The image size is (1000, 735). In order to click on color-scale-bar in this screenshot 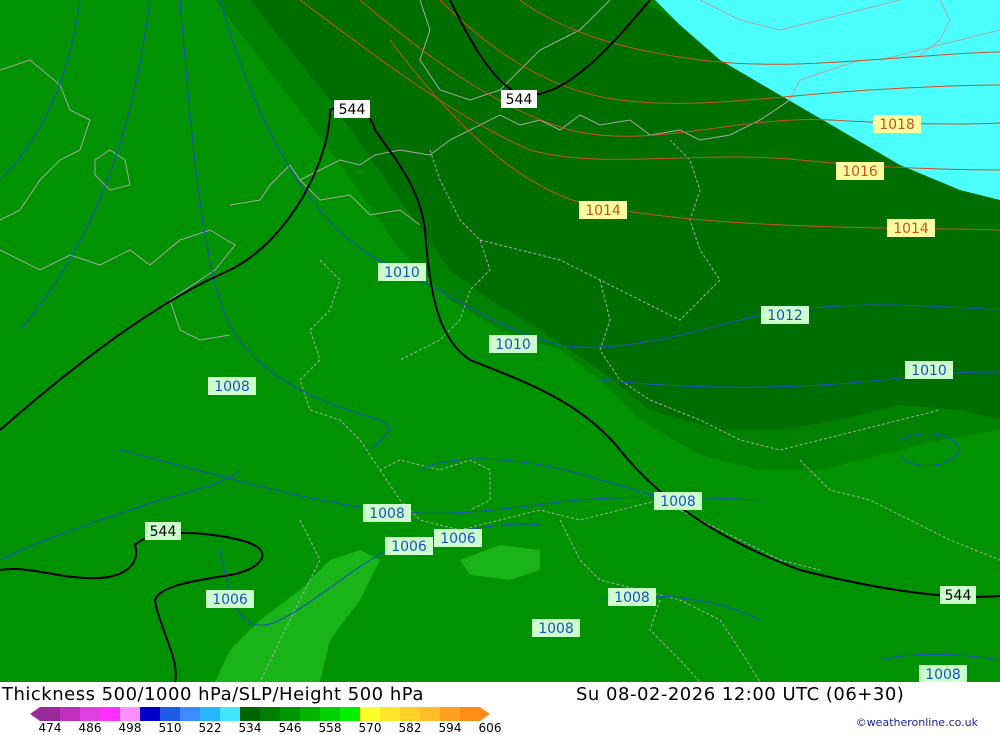, I will do `click(260, 714)`.